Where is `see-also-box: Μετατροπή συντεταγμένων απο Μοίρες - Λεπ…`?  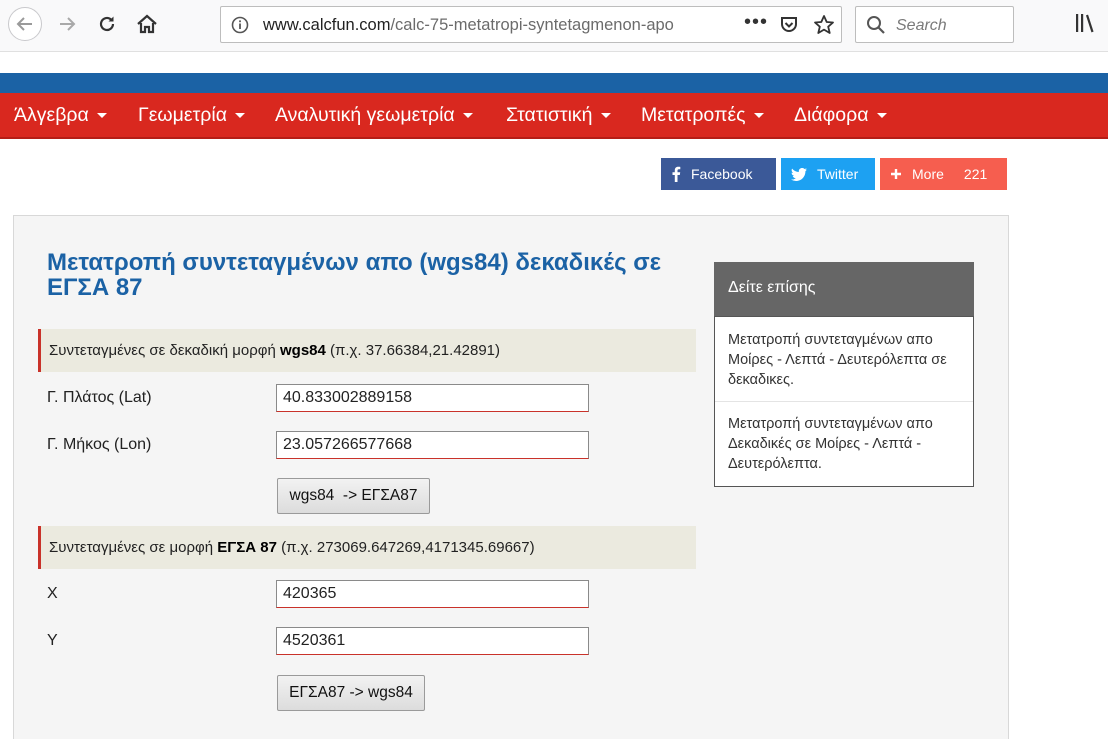
see-also-box: Μετατροπή συντεταγμένων απο Μοίρες - Λεπ… is located at coordinates (844, 401).